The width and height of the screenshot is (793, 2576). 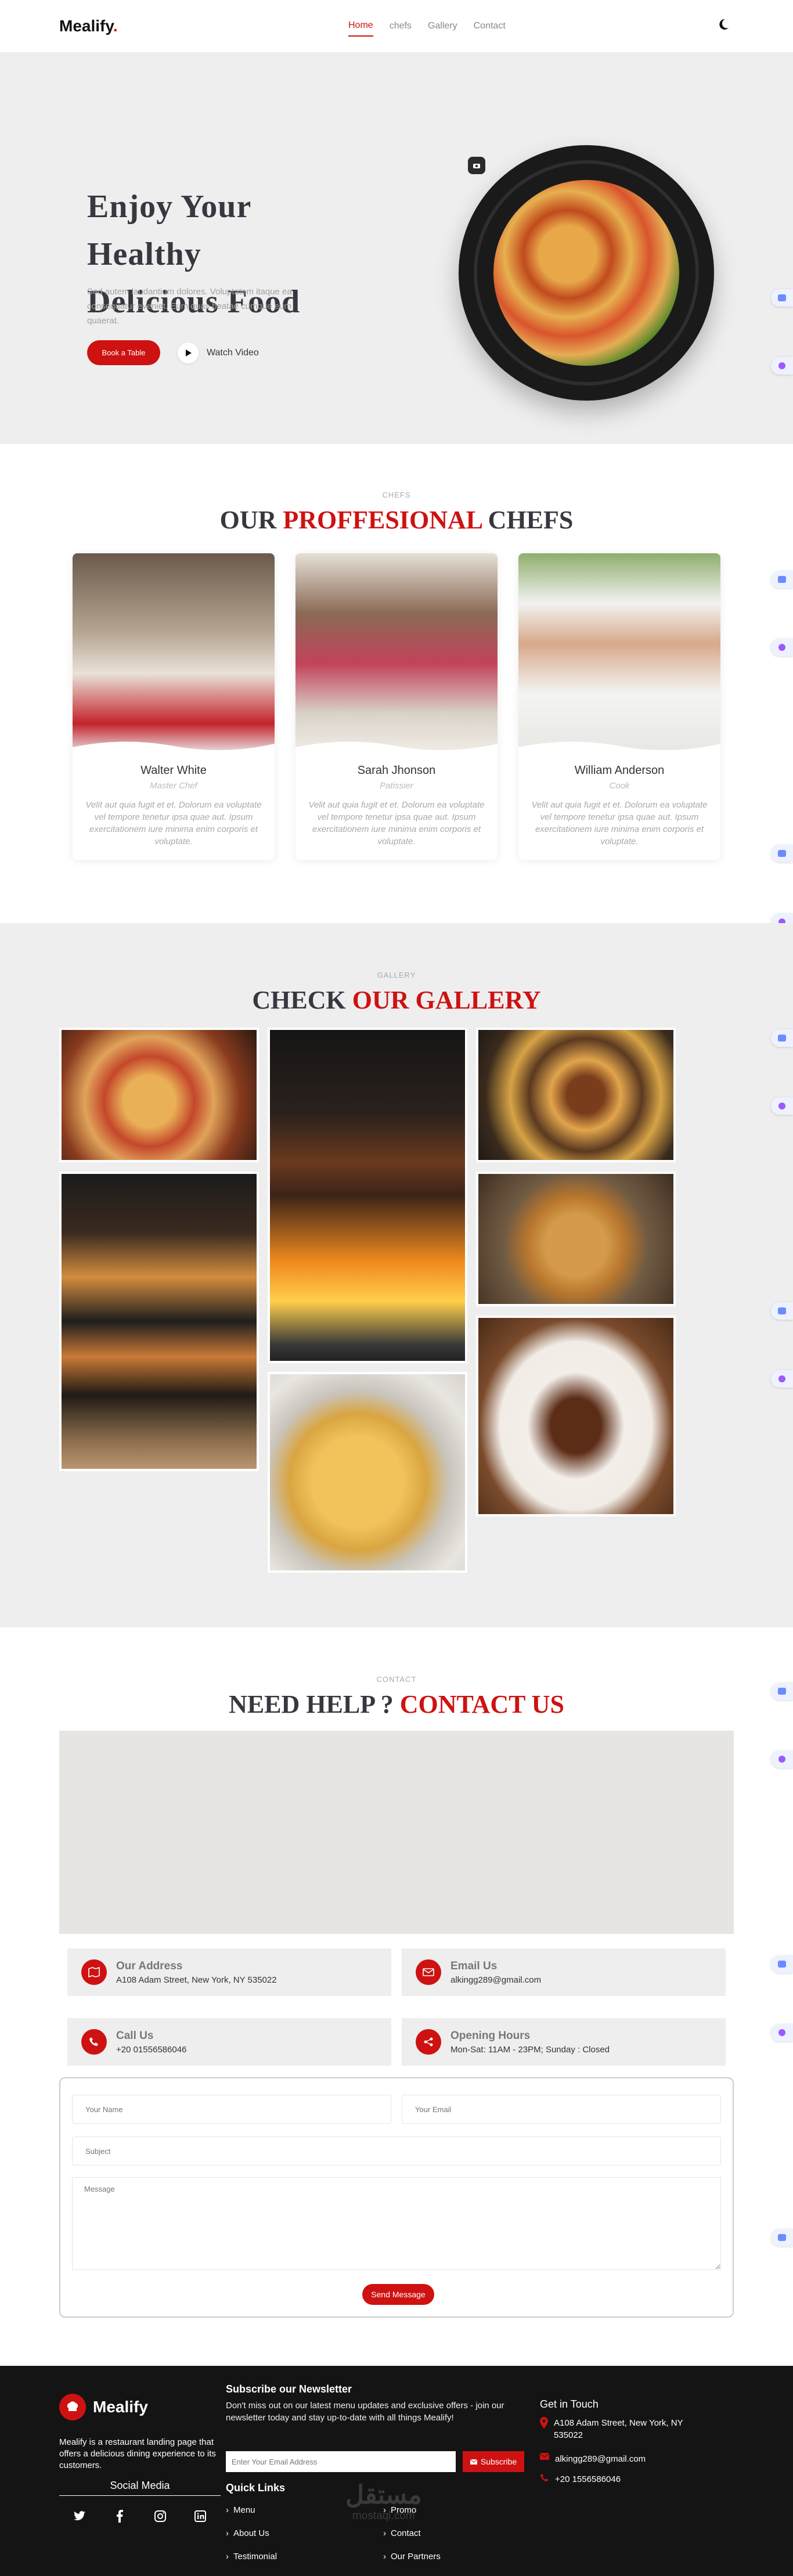 I want to click on footer-link-about: › About Us, so click(x=247, y=2533).